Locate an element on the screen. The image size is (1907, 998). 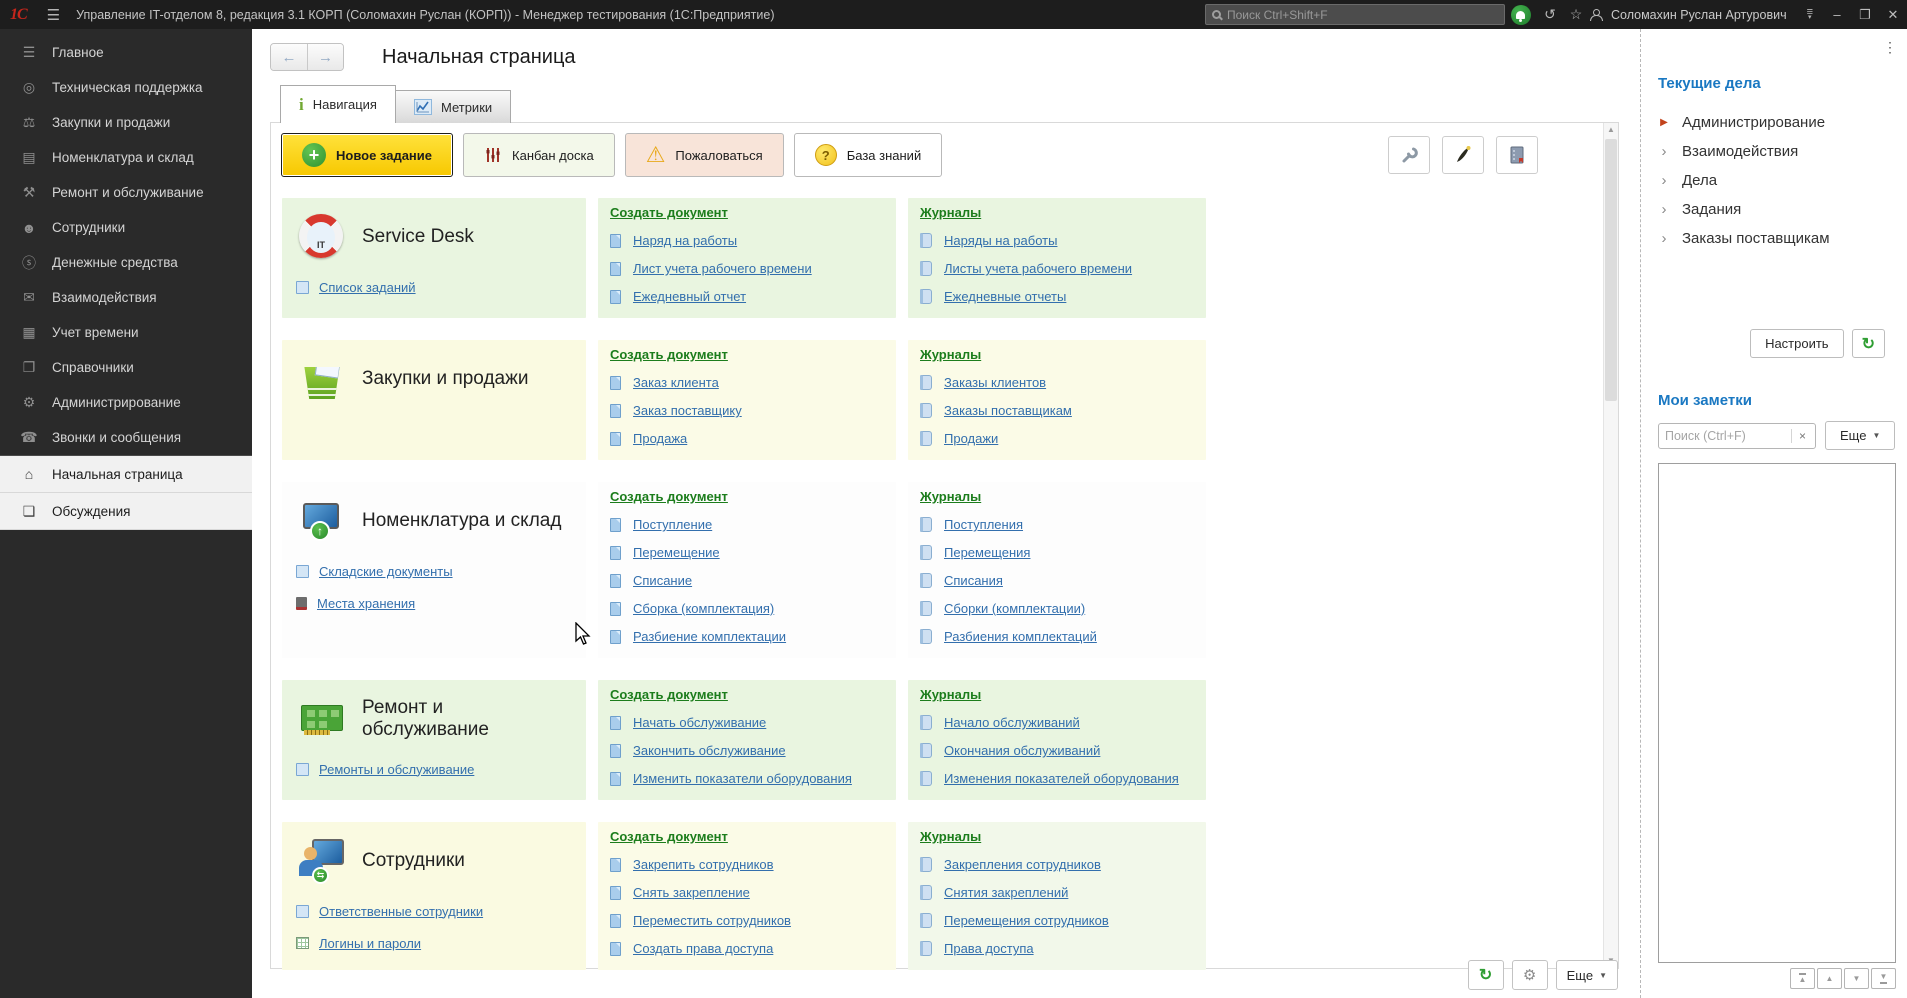
forward-button: → is located at coordinates (325, 57).